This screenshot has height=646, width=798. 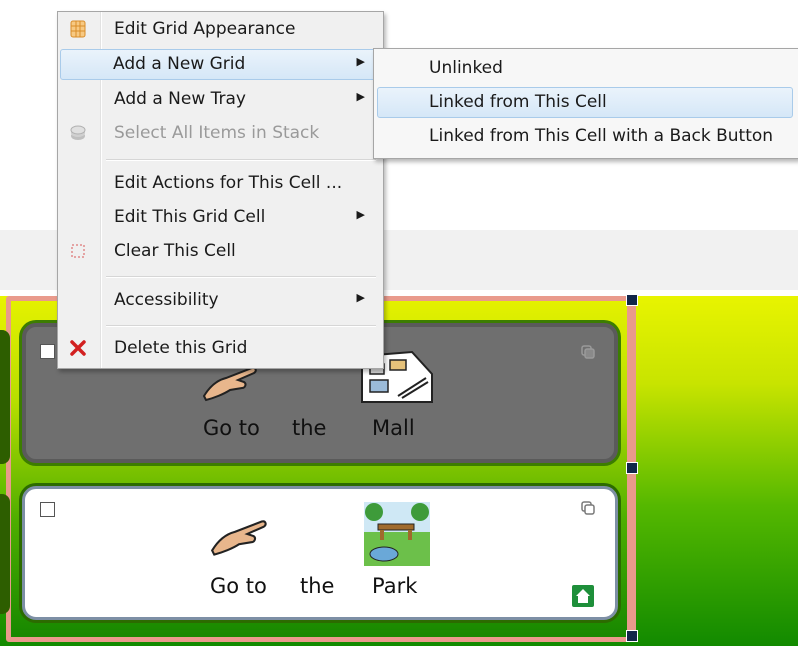 I want to click on menu-item-edit-grid-cell: Edit This Grid Cell ▶, so click(x=219, y=217).